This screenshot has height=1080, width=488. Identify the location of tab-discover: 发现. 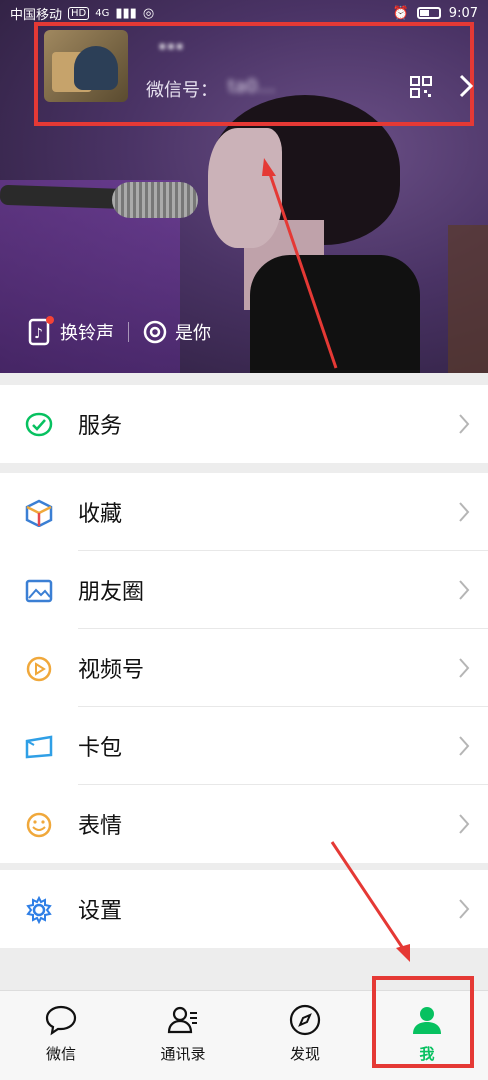
(305, 1035).